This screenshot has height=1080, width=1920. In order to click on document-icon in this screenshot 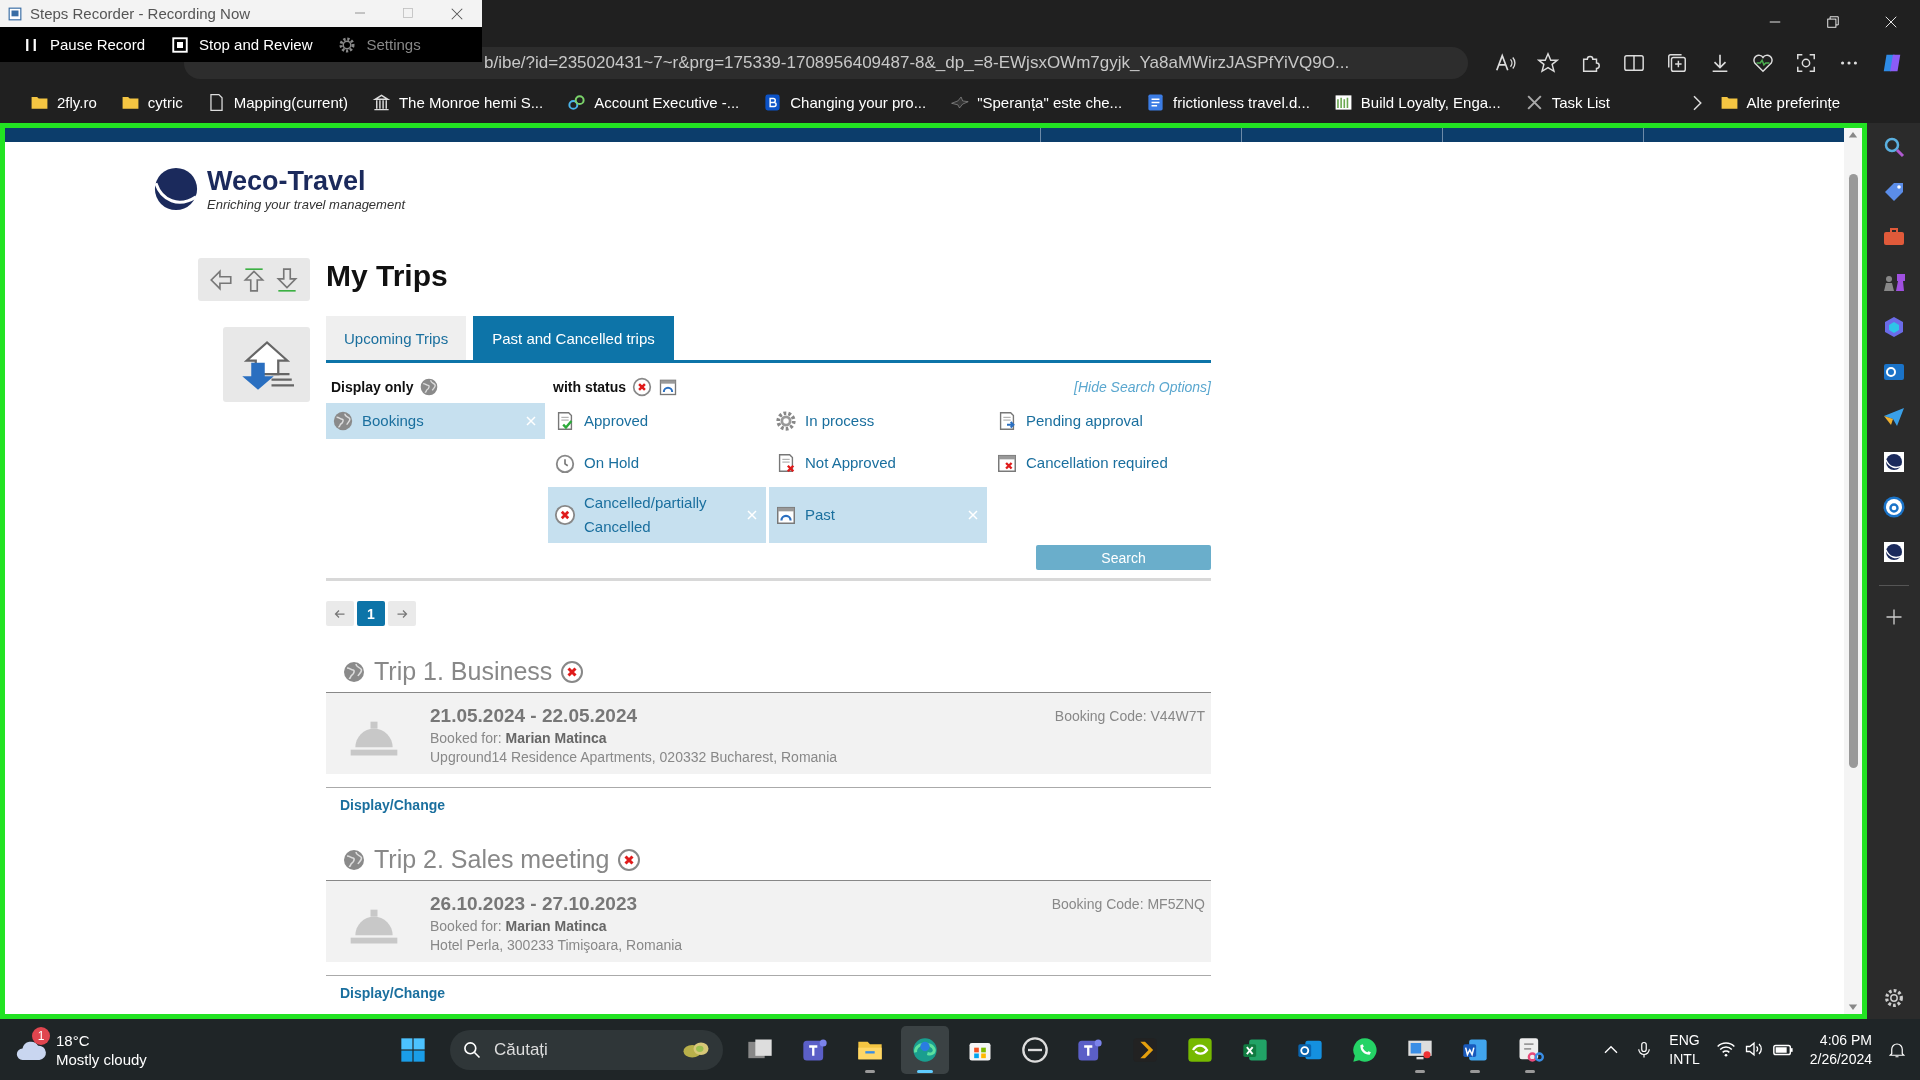, I will do `click(1156, 102)`.